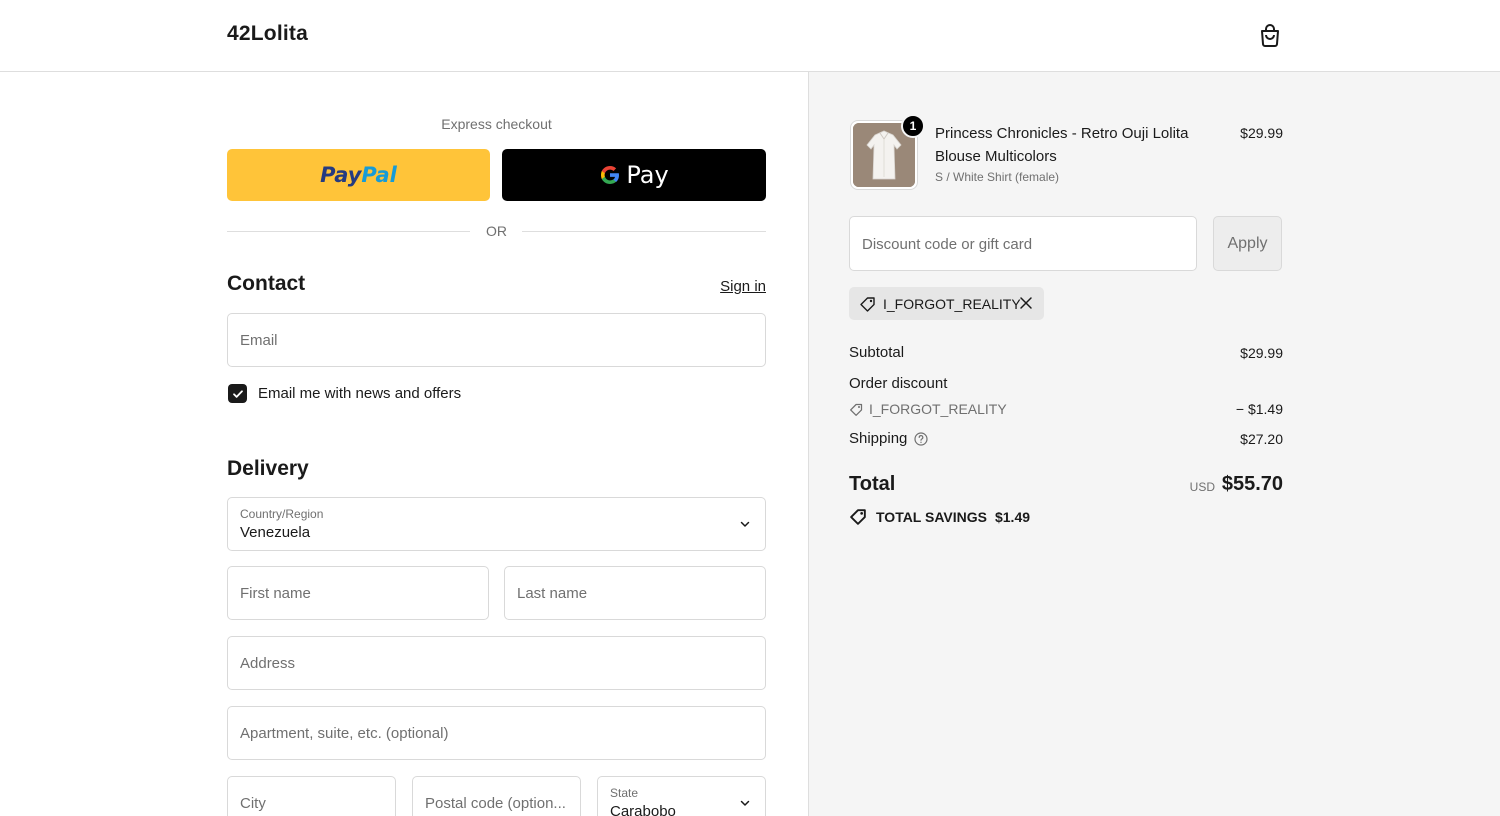 The width and height of the screenshot is (1500, 816). I want to click on savings-value: $1.49, so click(1012, 516).